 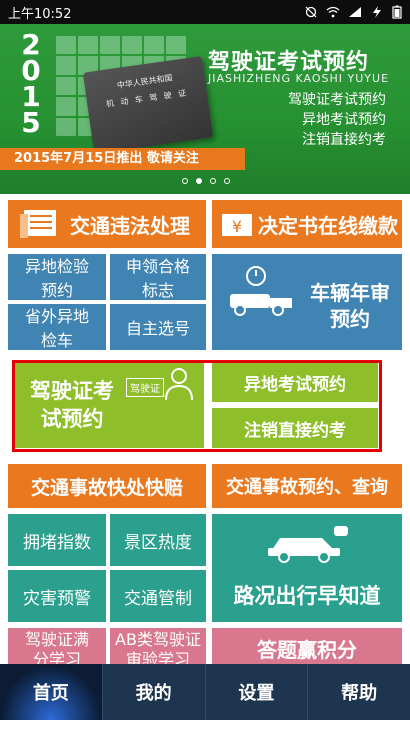 I want to click on bottom-tab-bar: 首页 我的 设置 帮助, so click(x=205, y=692).